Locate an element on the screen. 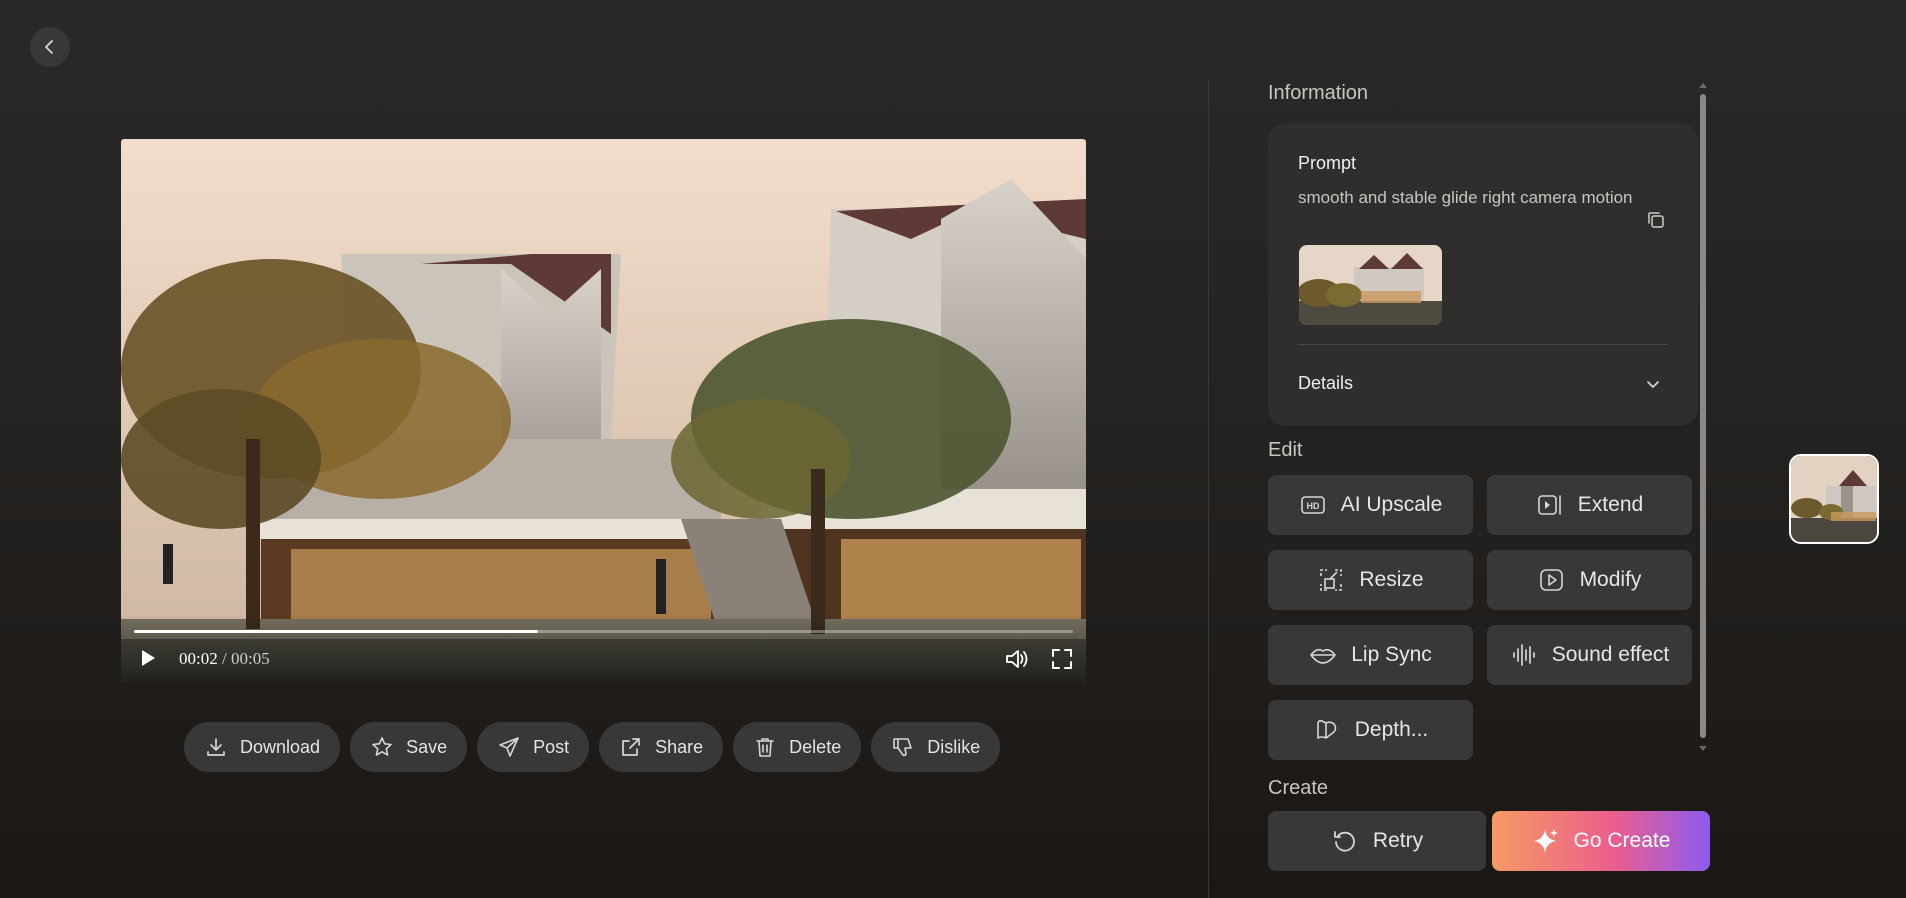 The image size is (1906, 898). download-icon is located at coordinates (216, 747).